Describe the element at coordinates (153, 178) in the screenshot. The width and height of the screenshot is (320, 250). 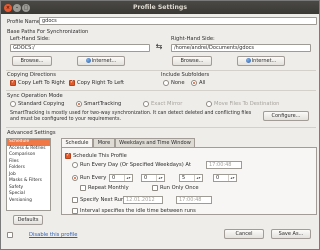
I see `run-every-spin-2: 0 ▴▾` at that location.